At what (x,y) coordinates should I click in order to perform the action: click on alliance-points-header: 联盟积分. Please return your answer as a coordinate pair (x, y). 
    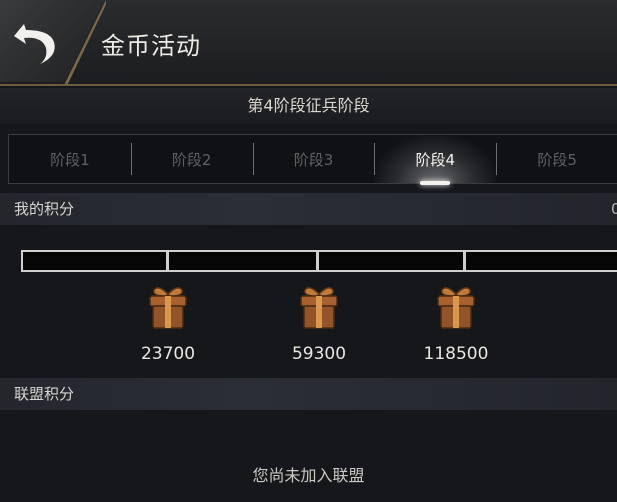
    Looking at the image, I should click on (308, 394).